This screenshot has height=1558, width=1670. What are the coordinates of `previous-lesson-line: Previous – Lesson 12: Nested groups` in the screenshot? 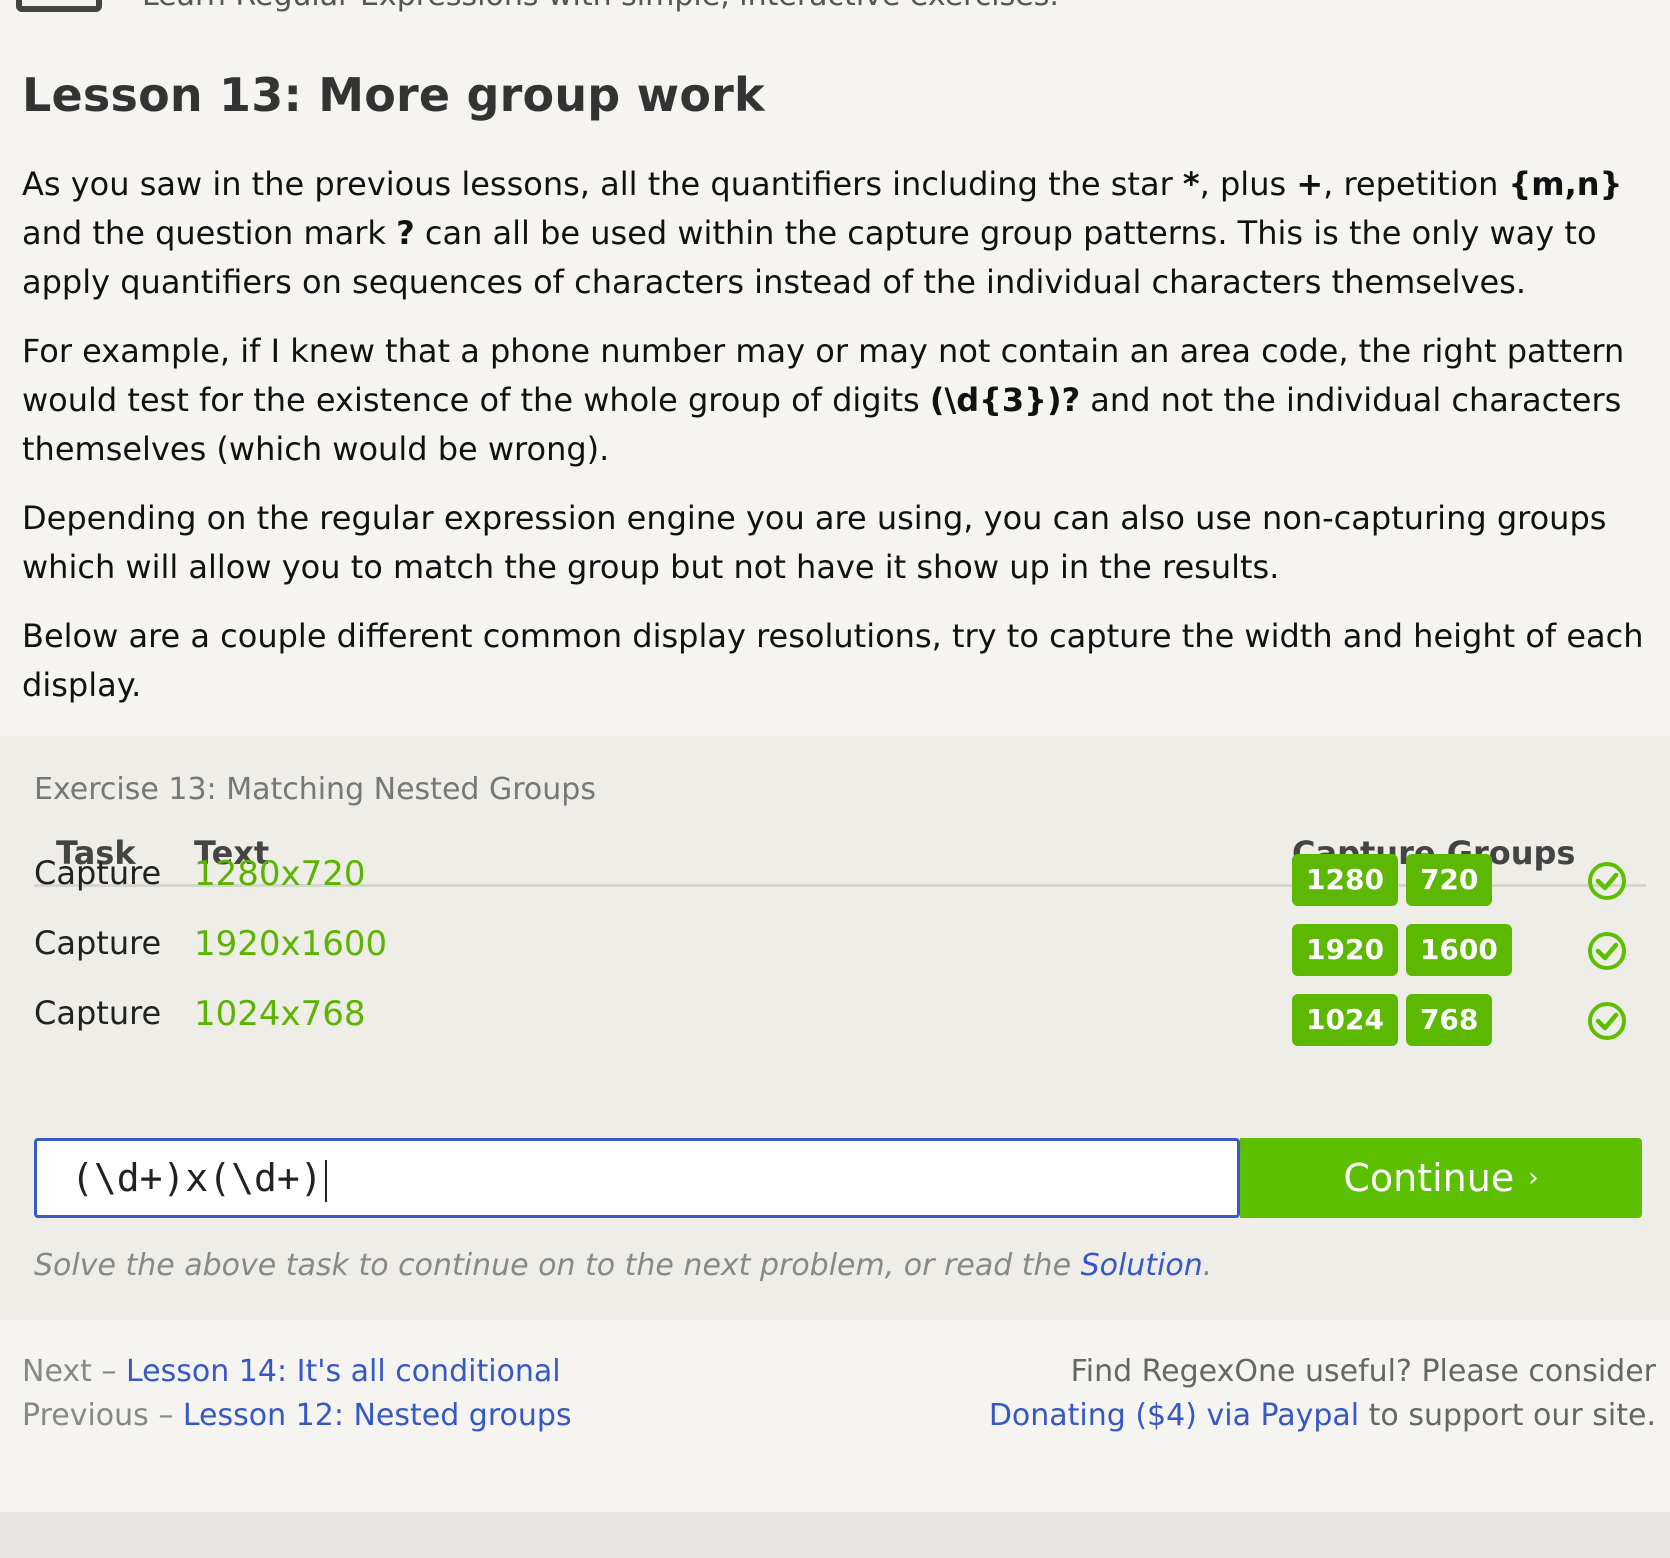 It's located at (297, 1415).